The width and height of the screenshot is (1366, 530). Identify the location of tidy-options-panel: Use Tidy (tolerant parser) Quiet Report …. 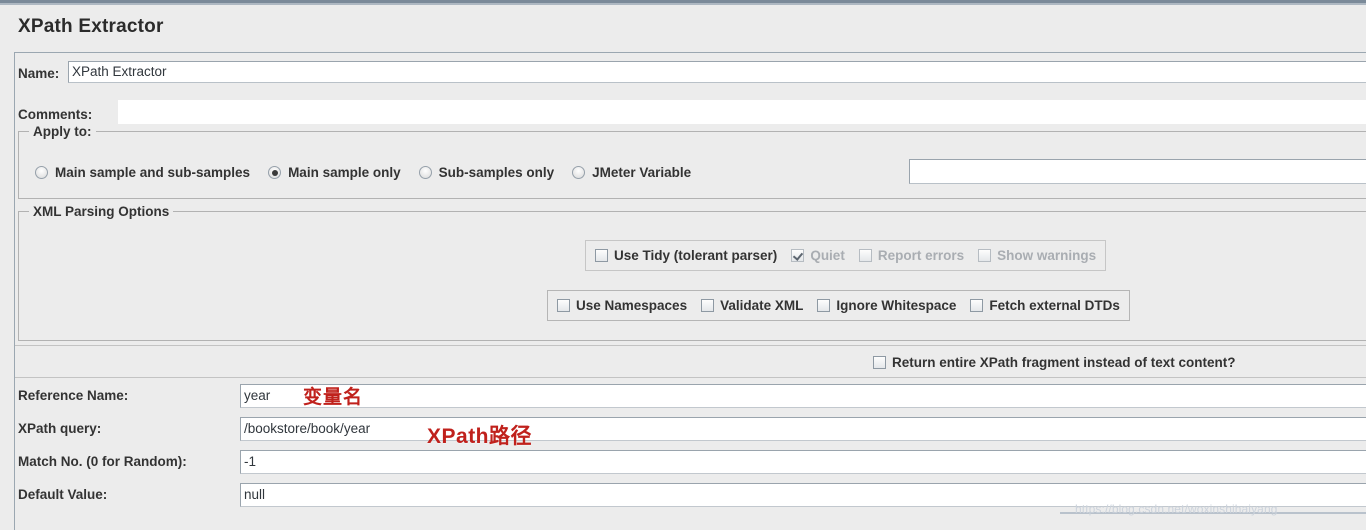
(846, 255).